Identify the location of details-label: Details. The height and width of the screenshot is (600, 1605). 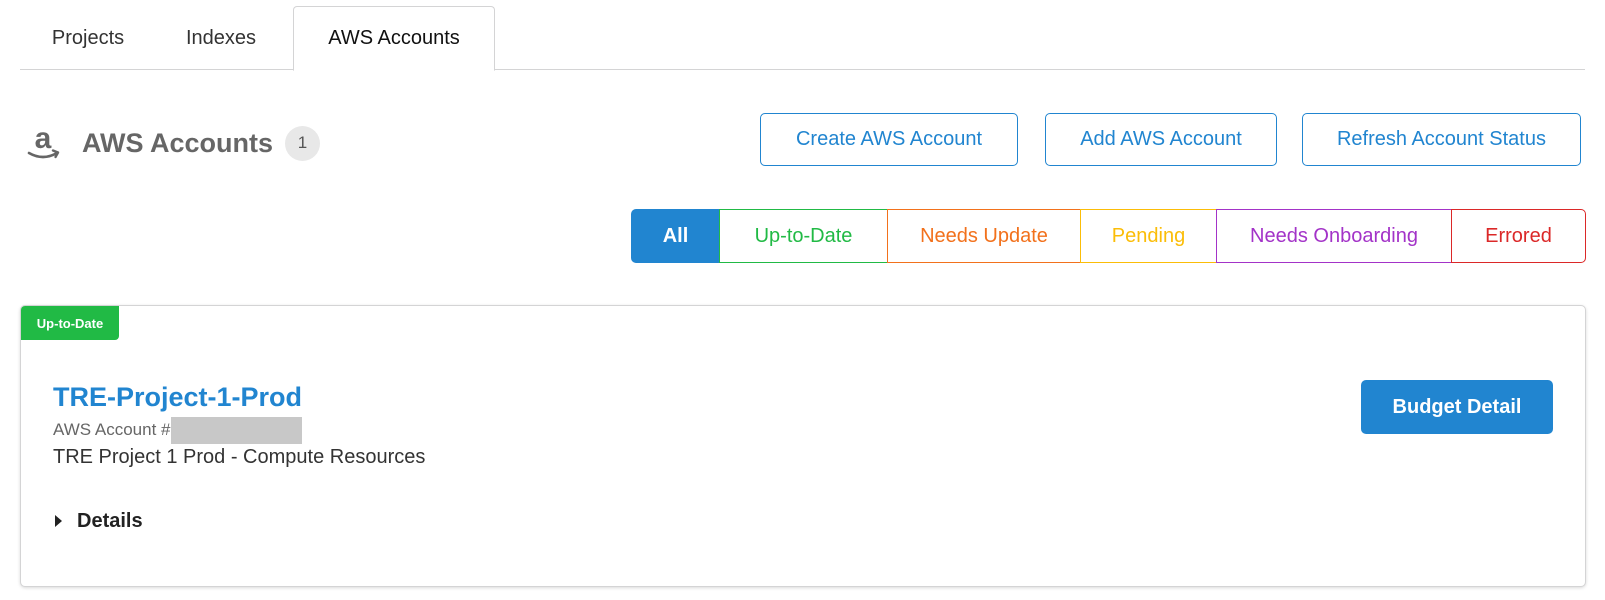
(110, 520).